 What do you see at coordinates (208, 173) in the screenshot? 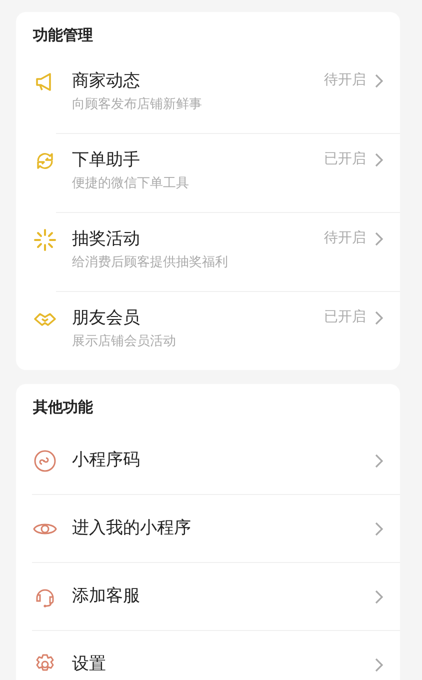
I see `menu-item: 下单助手 便捷的微信下单工具 已开启` at bounding box center [208, 173].